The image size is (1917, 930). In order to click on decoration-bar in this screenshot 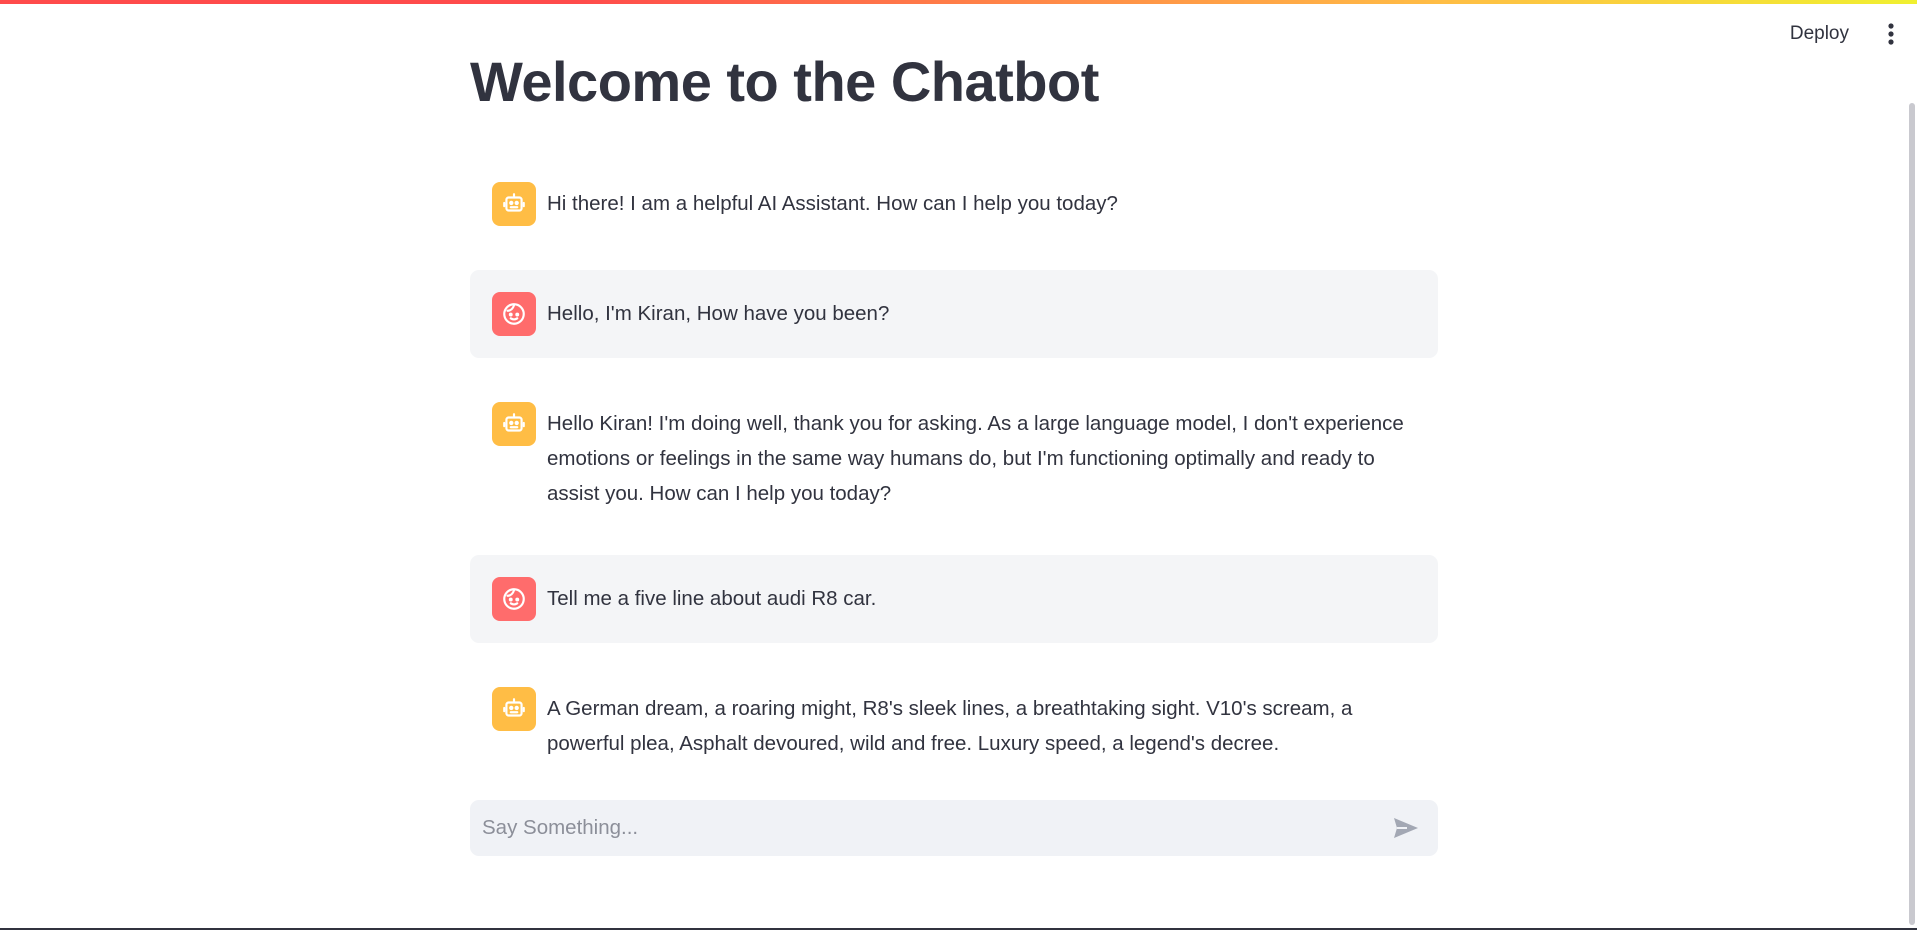, I will do `click(958, 2)`.